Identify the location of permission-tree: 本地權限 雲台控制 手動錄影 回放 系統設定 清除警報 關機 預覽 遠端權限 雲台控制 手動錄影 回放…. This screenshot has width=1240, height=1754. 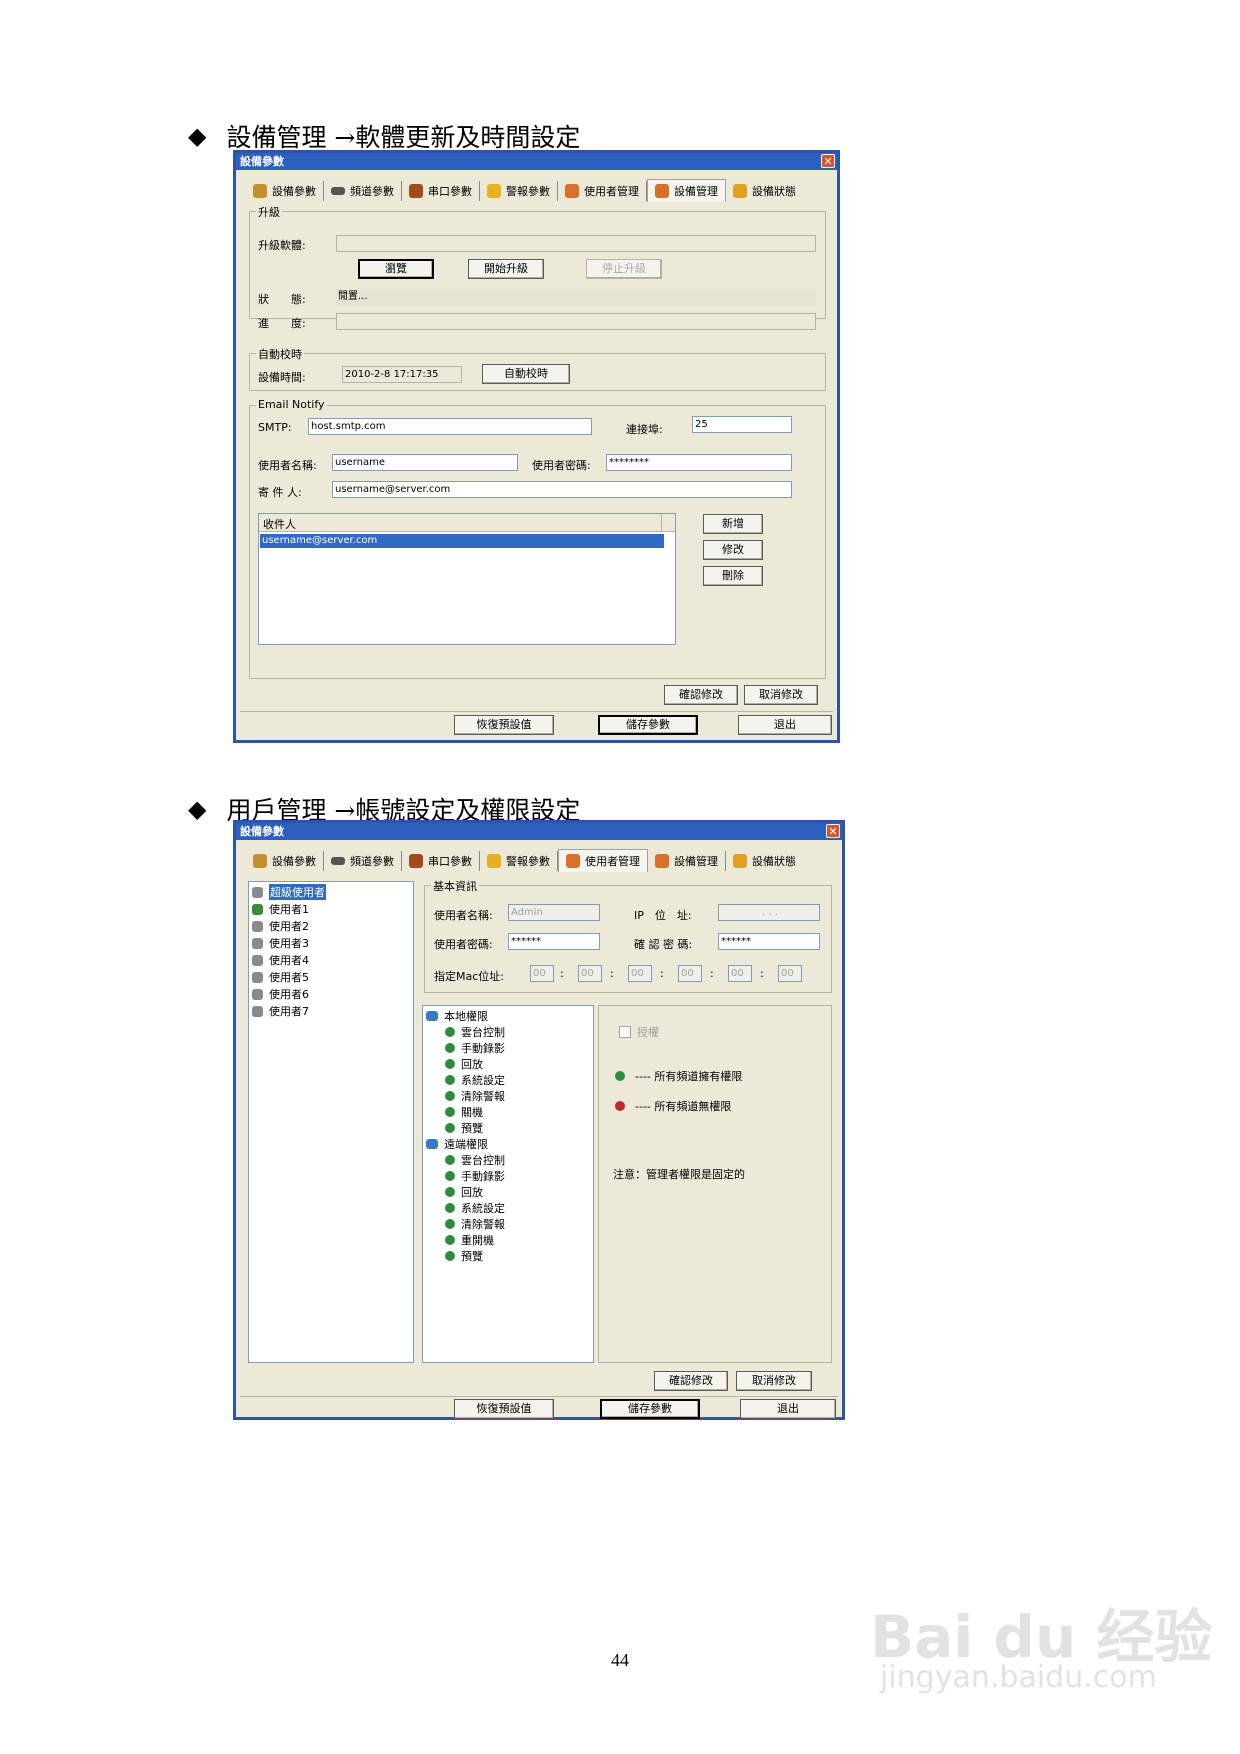
(508, 1184).